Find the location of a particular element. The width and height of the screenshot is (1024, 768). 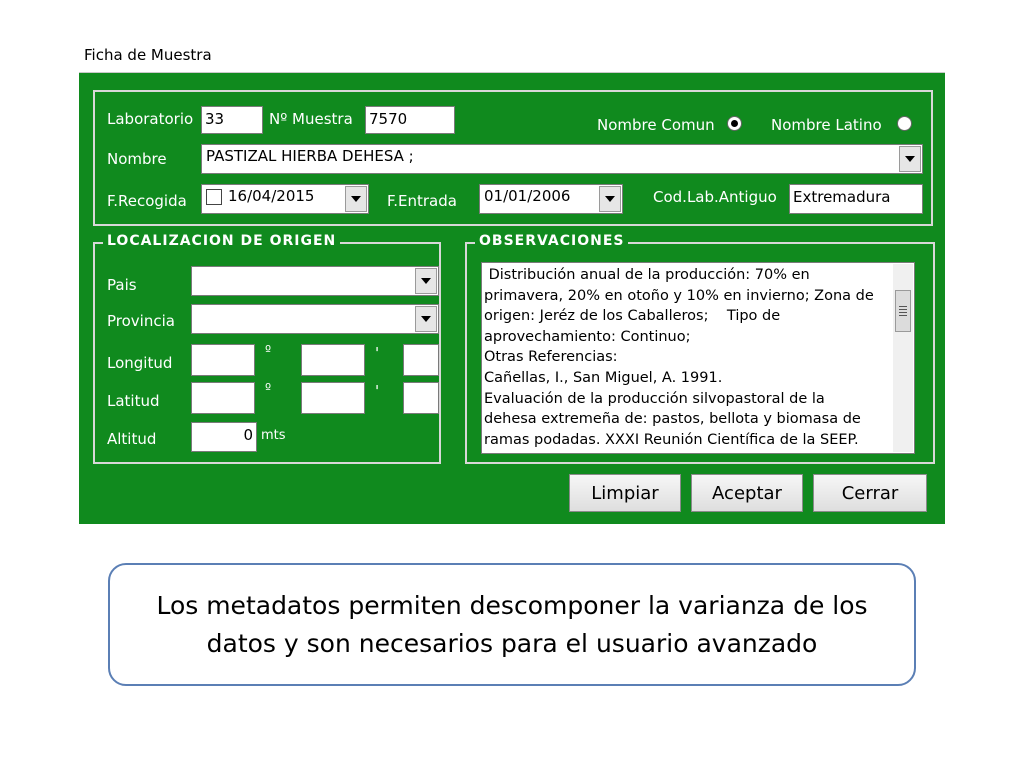

observaciones-scrollbar is located at coordinates (903, 358).